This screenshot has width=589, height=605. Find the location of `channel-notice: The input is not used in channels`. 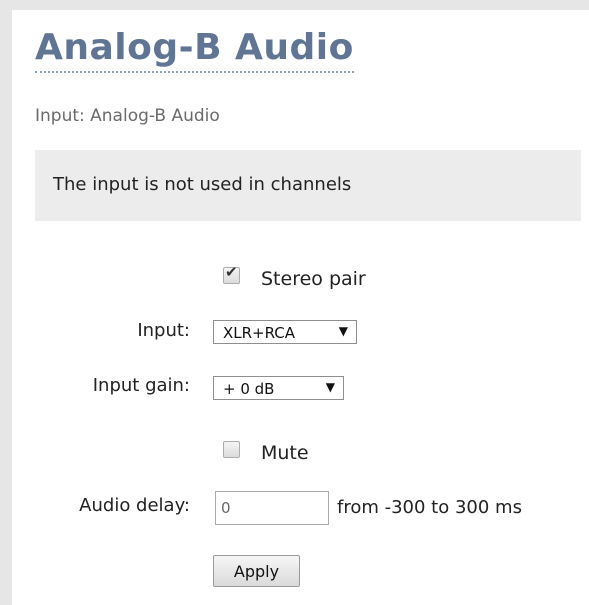

channel-notice: The input is not used in channels is located at coordinates (308, 185).